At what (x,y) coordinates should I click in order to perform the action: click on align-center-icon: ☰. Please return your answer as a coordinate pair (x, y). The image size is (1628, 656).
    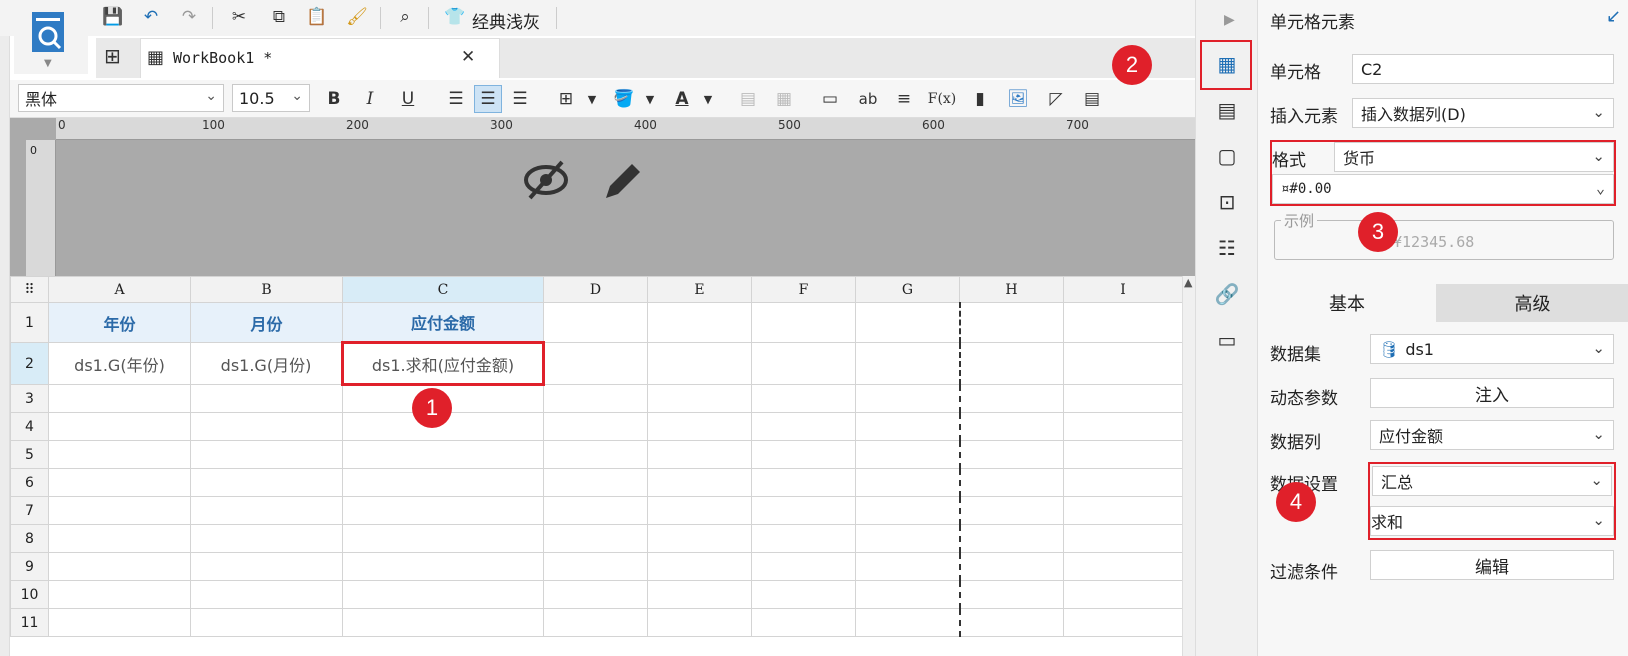
    Looking at the image, I should click on (488, 99).